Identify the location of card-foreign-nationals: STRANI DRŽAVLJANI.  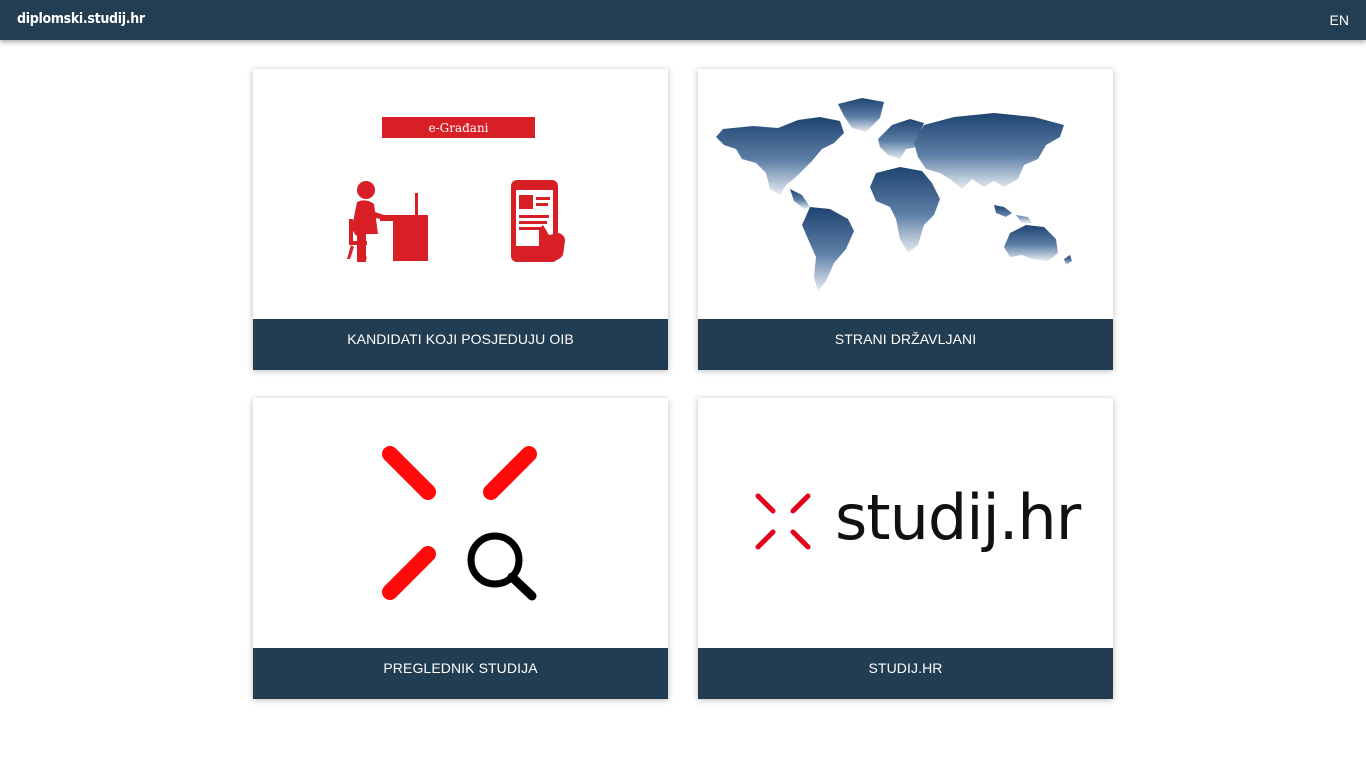
(905, 219).